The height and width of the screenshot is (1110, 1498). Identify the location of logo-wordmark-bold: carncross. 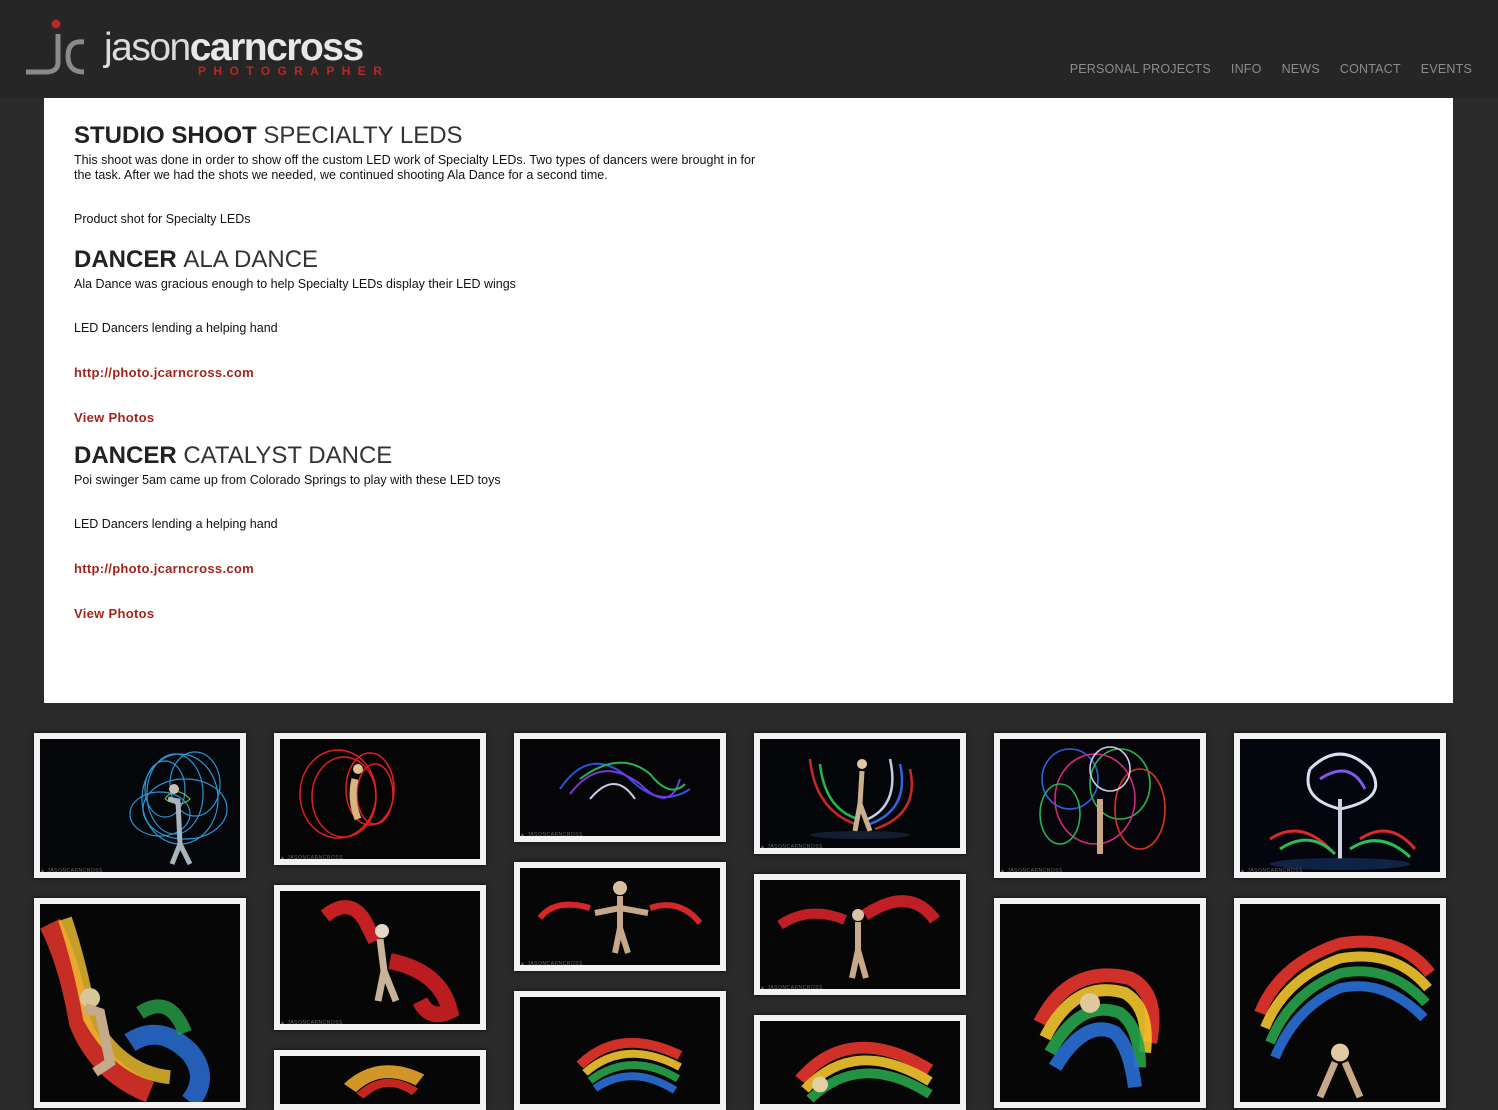
(276, 47).